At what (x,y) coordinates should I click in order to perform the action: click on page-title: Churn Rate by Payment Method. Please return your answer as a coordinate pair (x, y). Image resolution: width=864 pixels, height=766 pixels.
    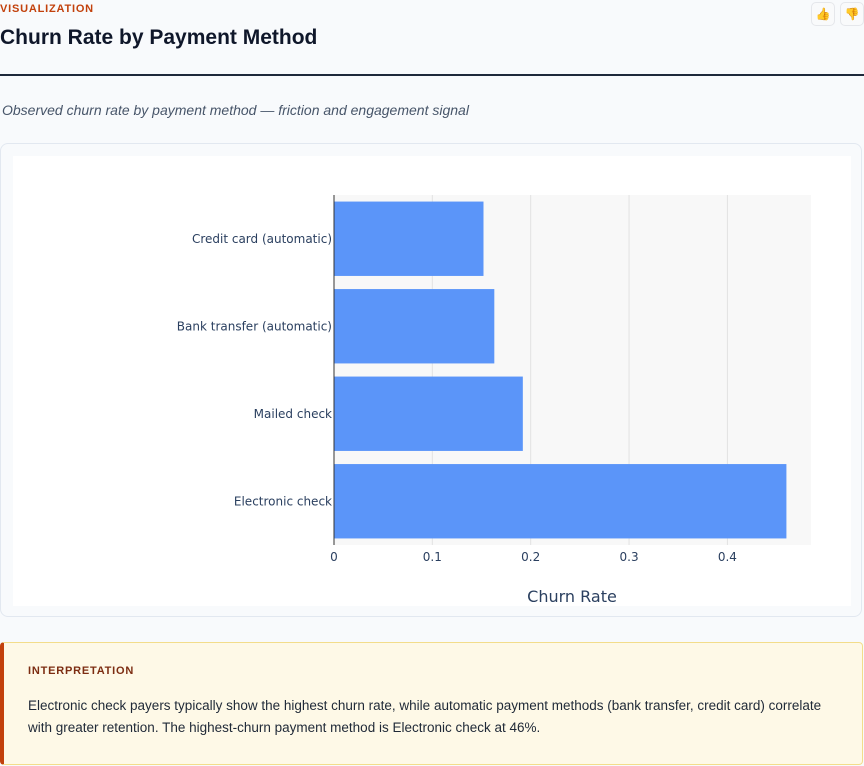
    Looking at the image, I should click on (159, 37).